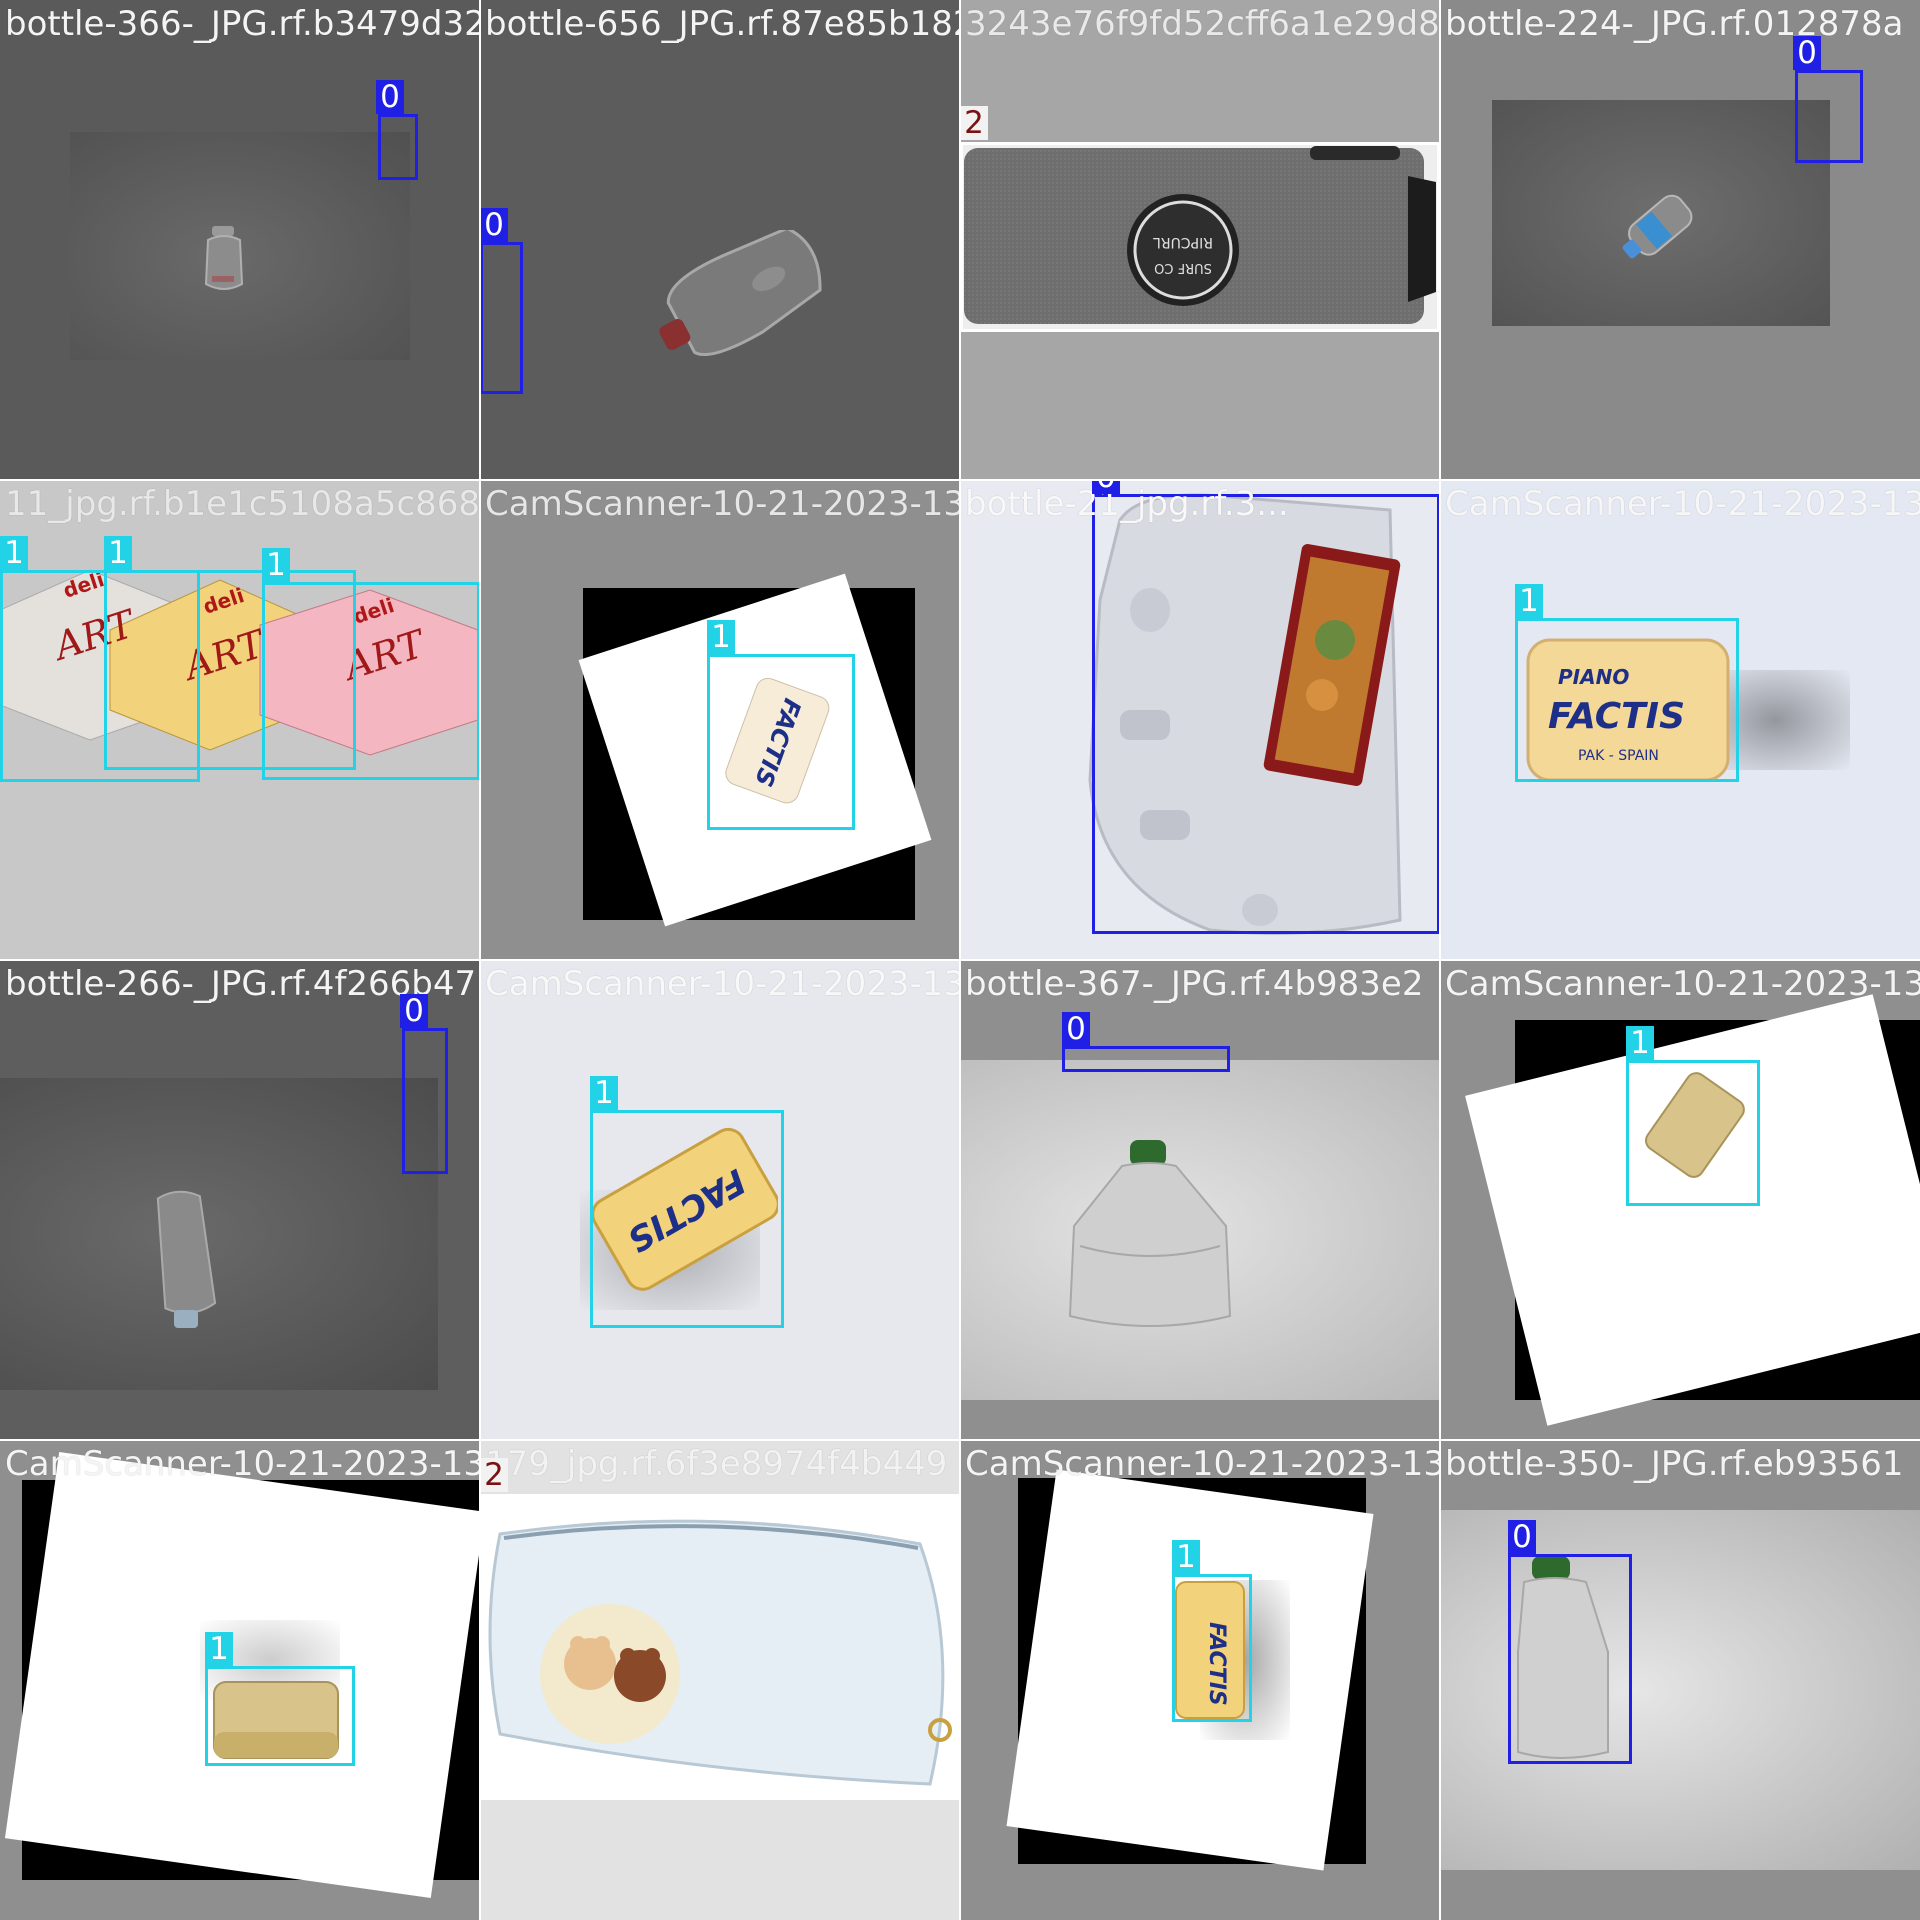  Describe the element at coordinates (1674, 1464) in the screenshot. I see `tile-filename: bottle-350-_JPG.rf.eb93561` at that location.